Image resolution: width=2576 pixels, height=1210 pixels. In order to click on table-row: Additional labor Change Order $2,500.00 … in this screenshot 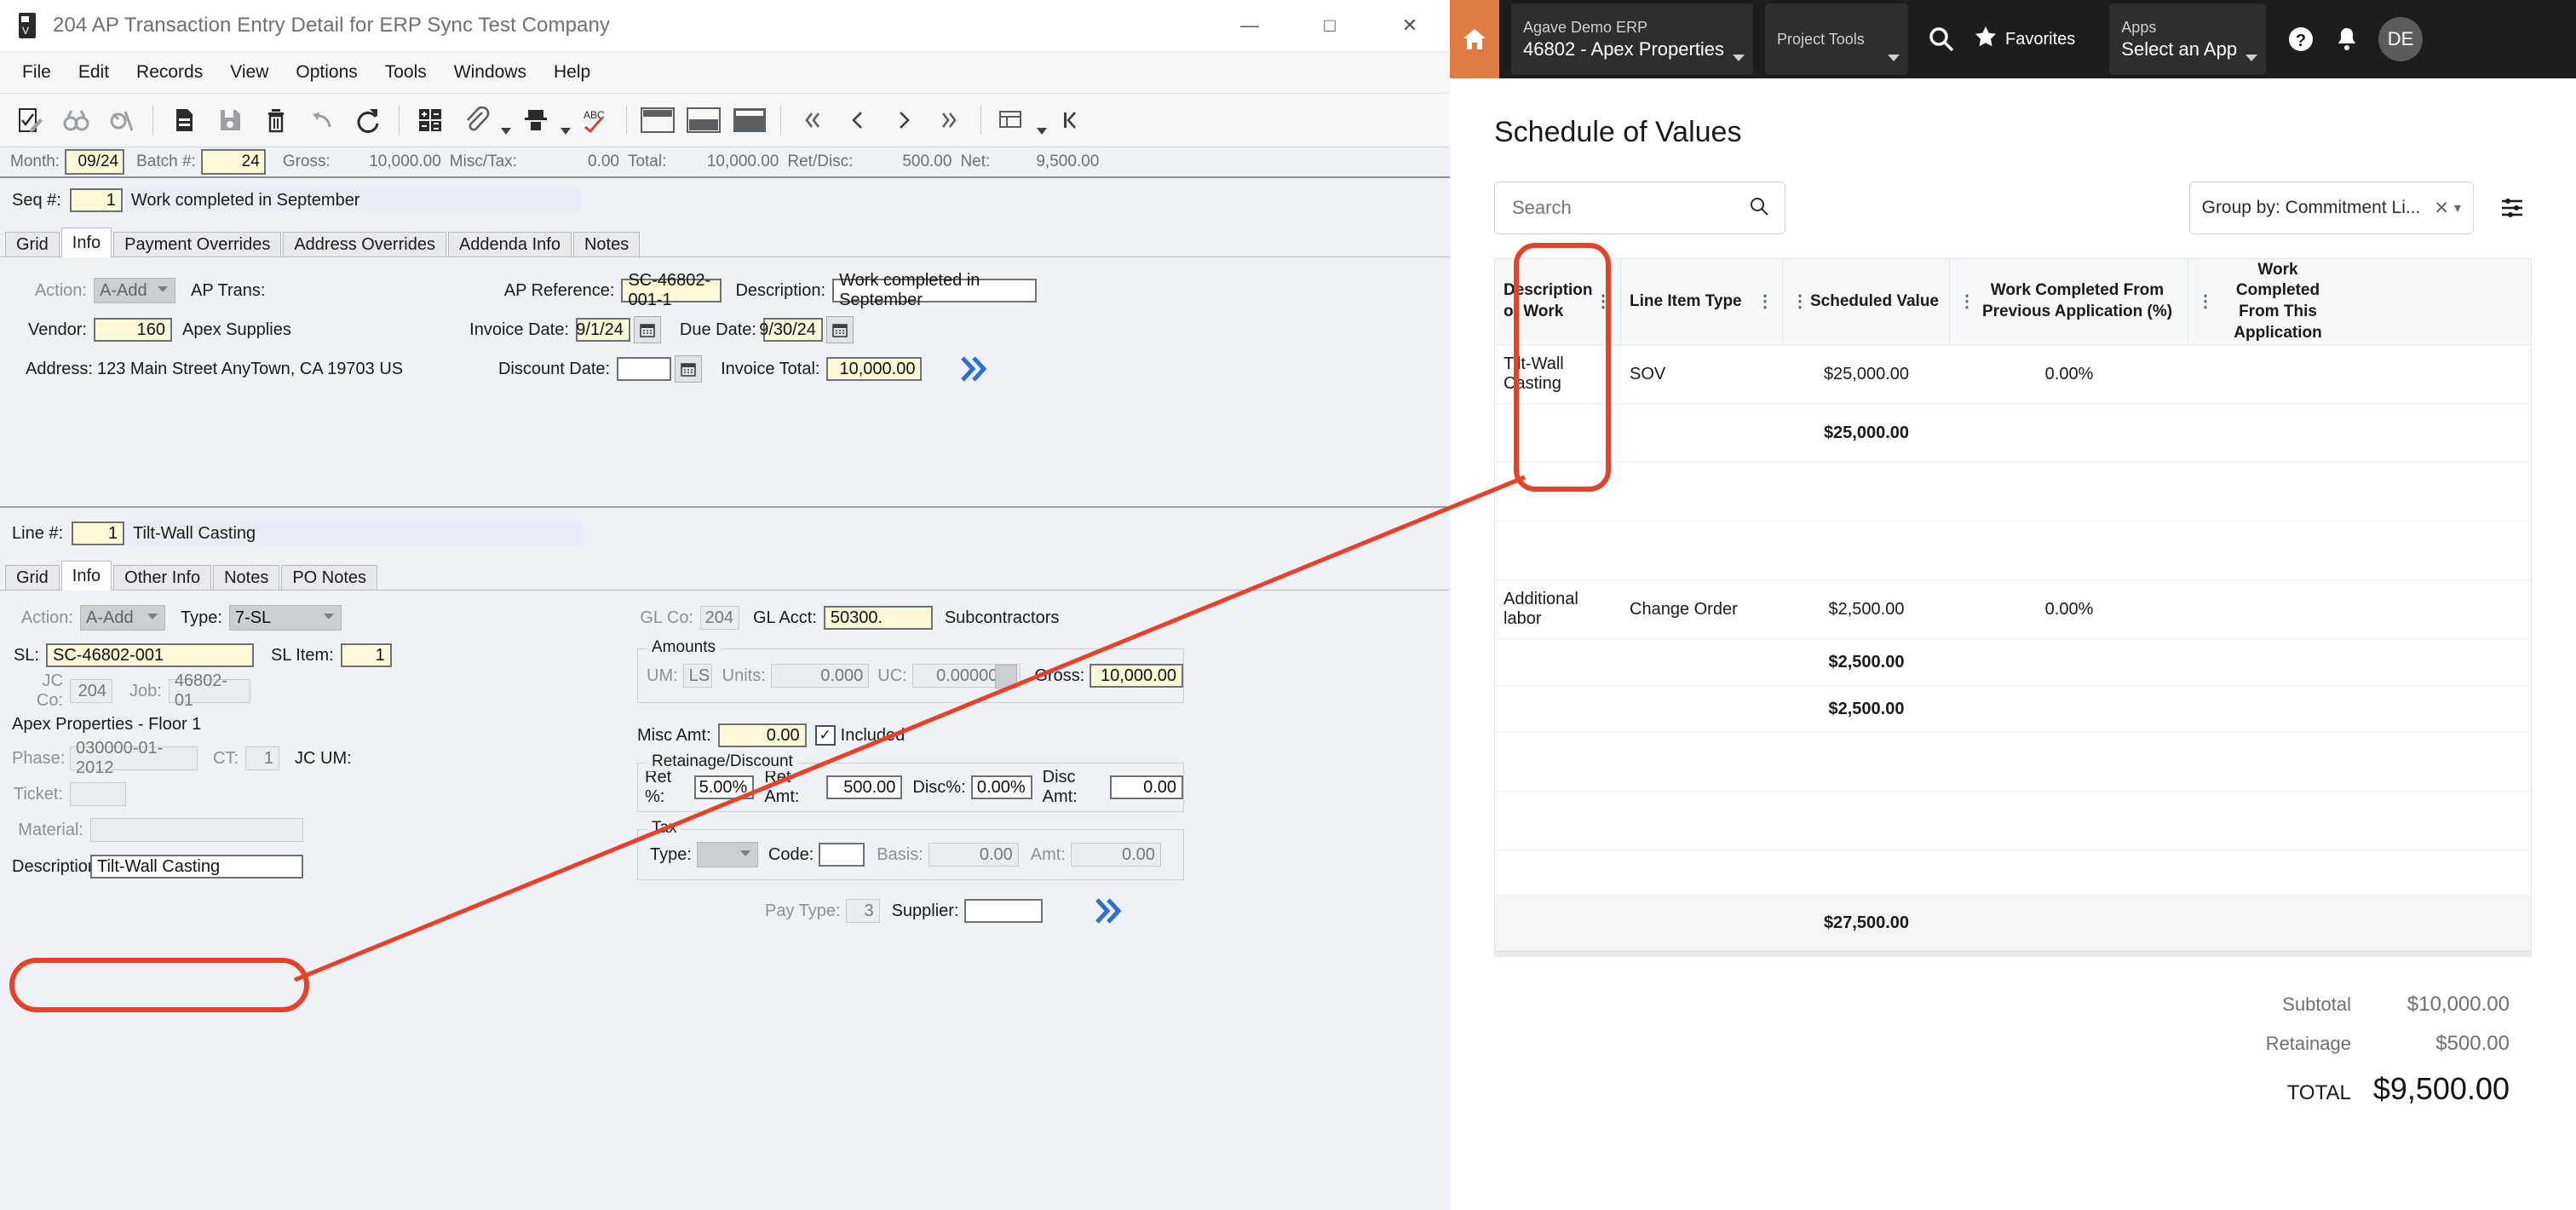, I will do `click(2013, 609)`.